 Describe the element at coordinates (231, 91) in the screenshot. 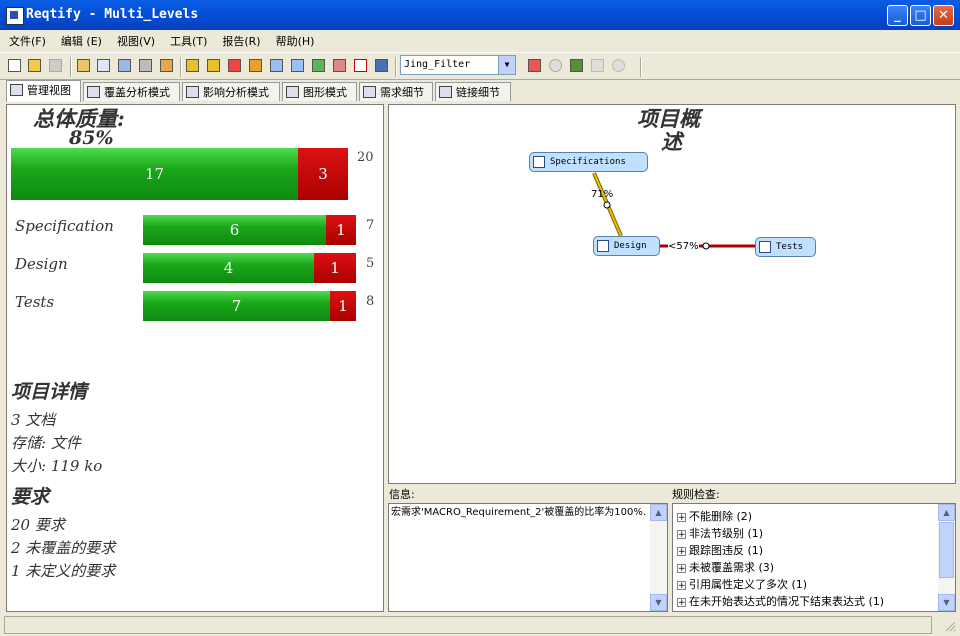

I see `tab-impact: 影响分析模式` at that location.